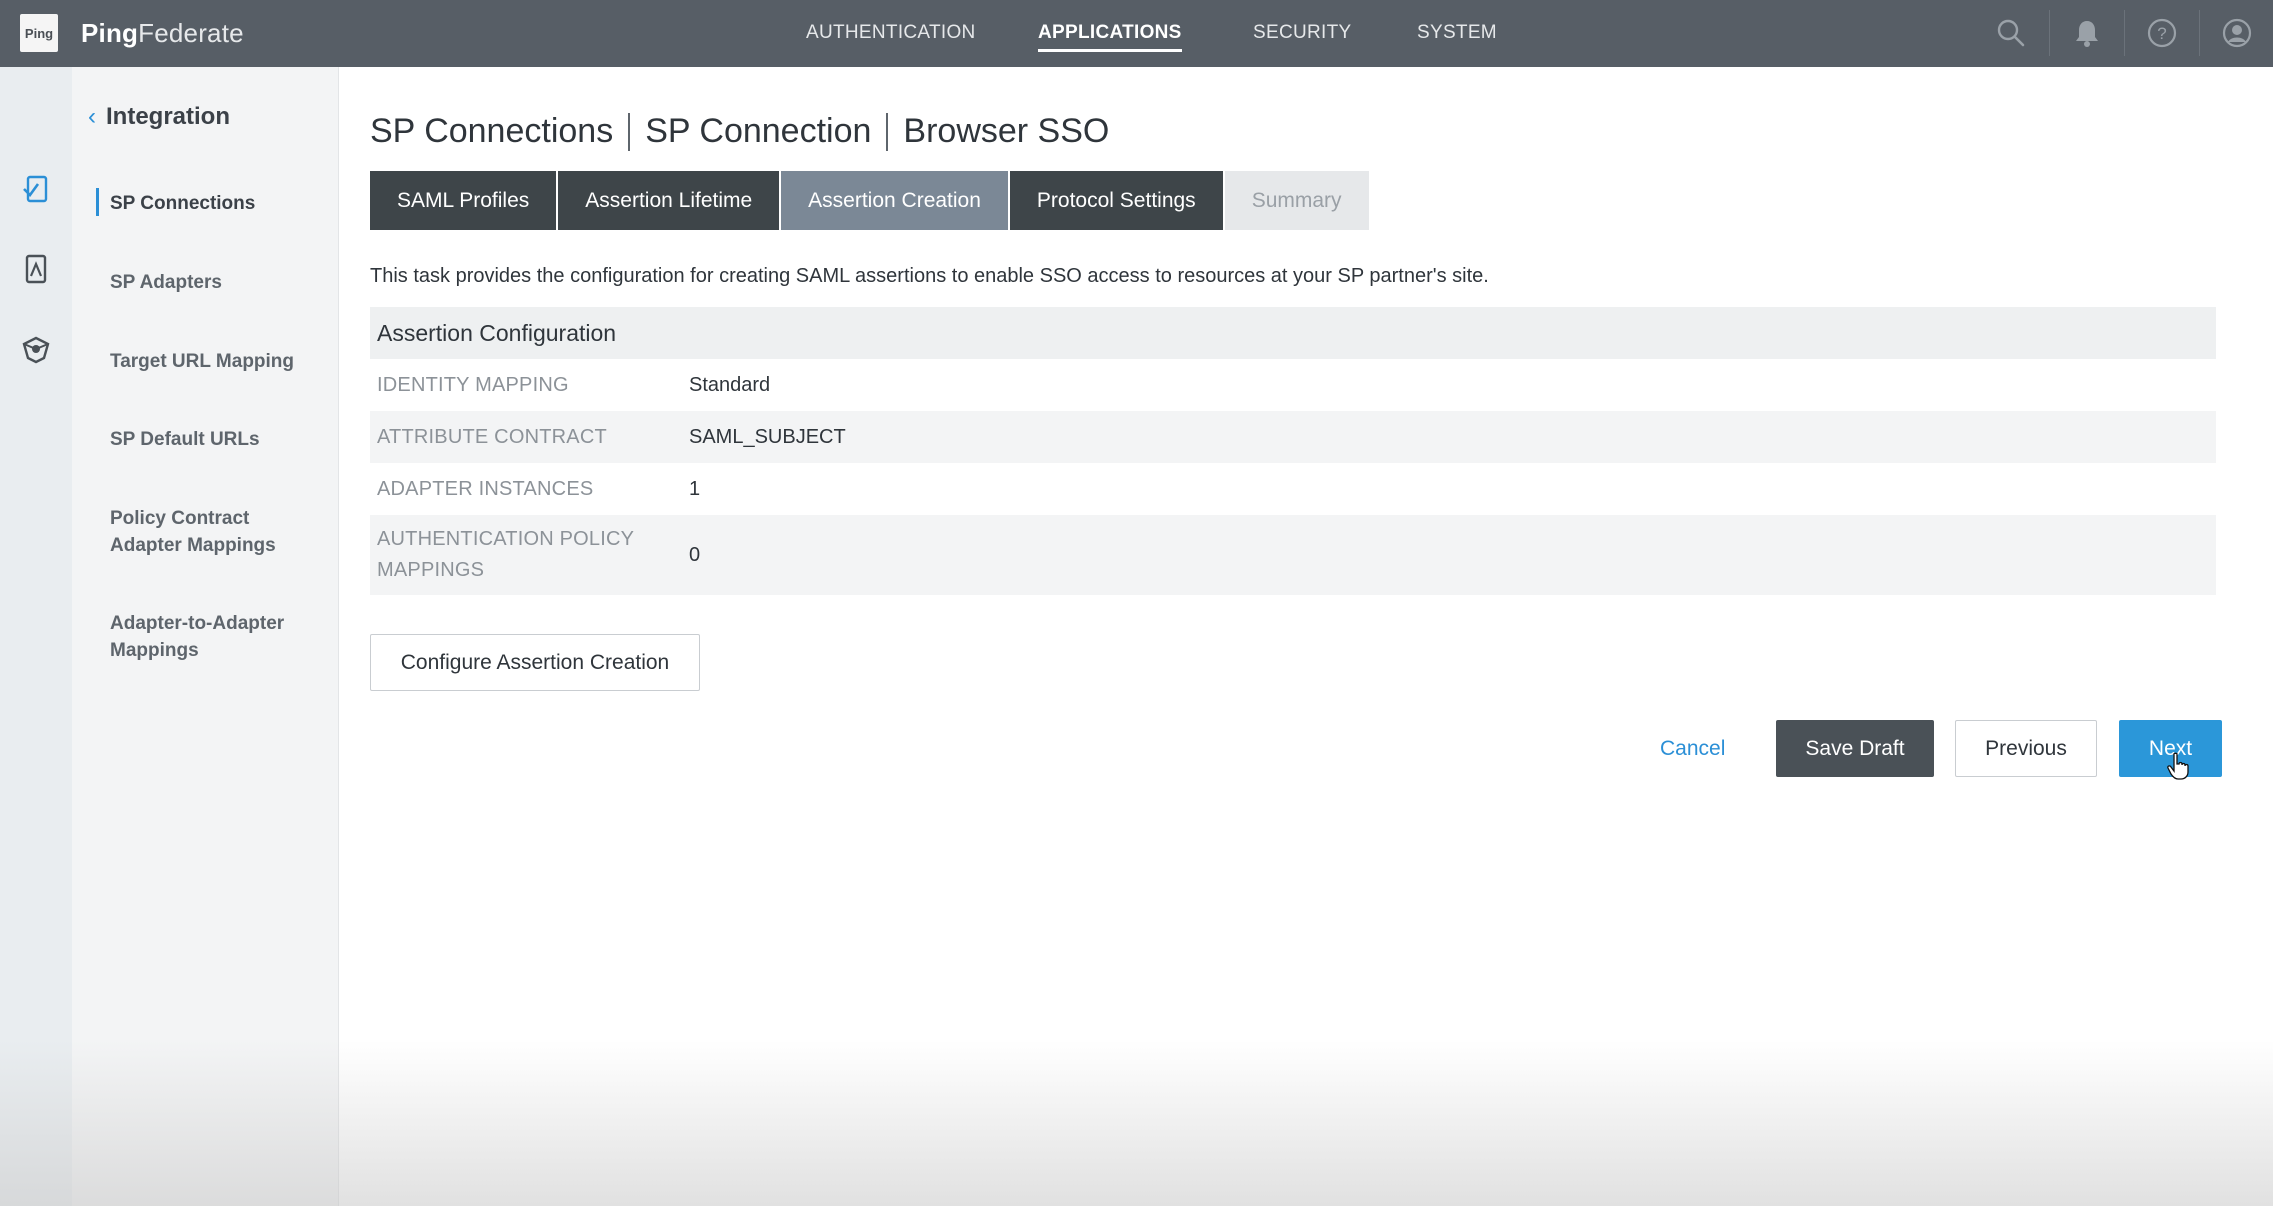  Describe the element at coordinates (1457, 33) in the screenshot. I see `nav-system: SYSTEM` at that location.